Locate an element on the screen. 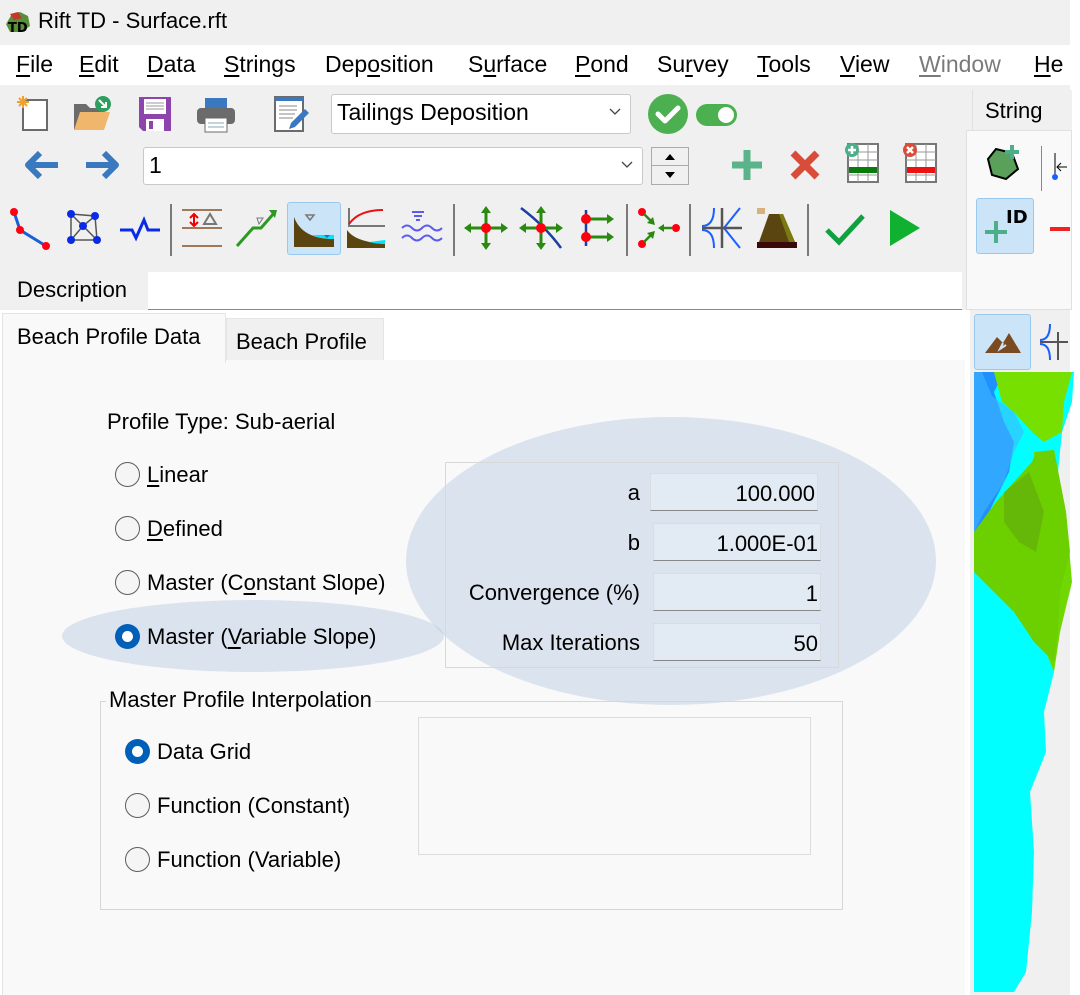 Image resolution: width=1080 pixels, height=995 pixels. radio-defined-label: Defined is located at coordinates (185, 529).